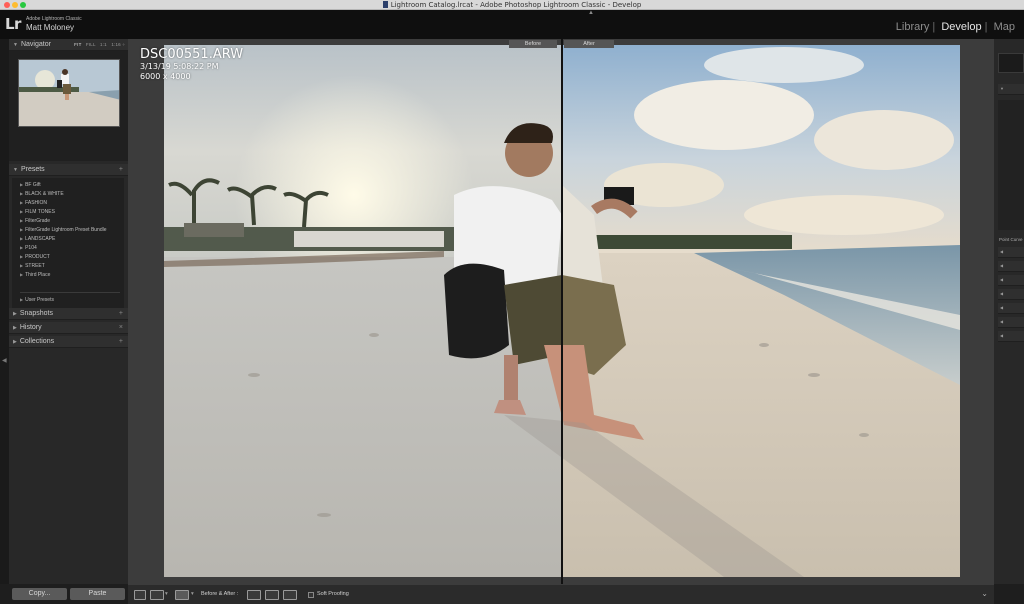 The width and height of the screenshot is (1024, 604). I want to click on collections-header: ▶ Collections +, so click(68, 342).